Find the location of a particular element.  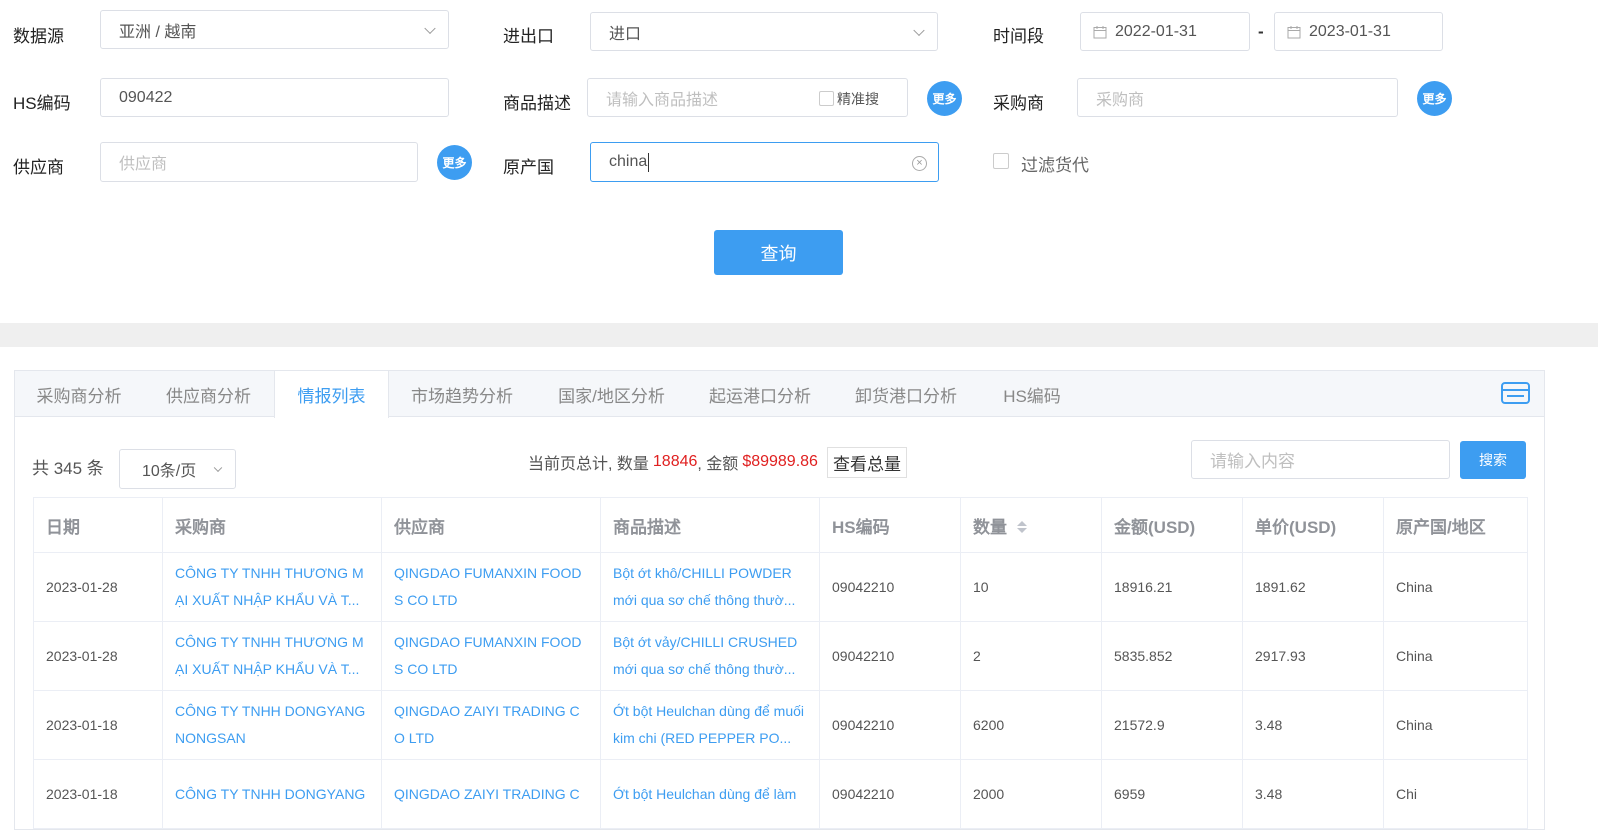

goods-desc-input: 请输入商品描述 精准搜 is located at coordinates (747, 97).